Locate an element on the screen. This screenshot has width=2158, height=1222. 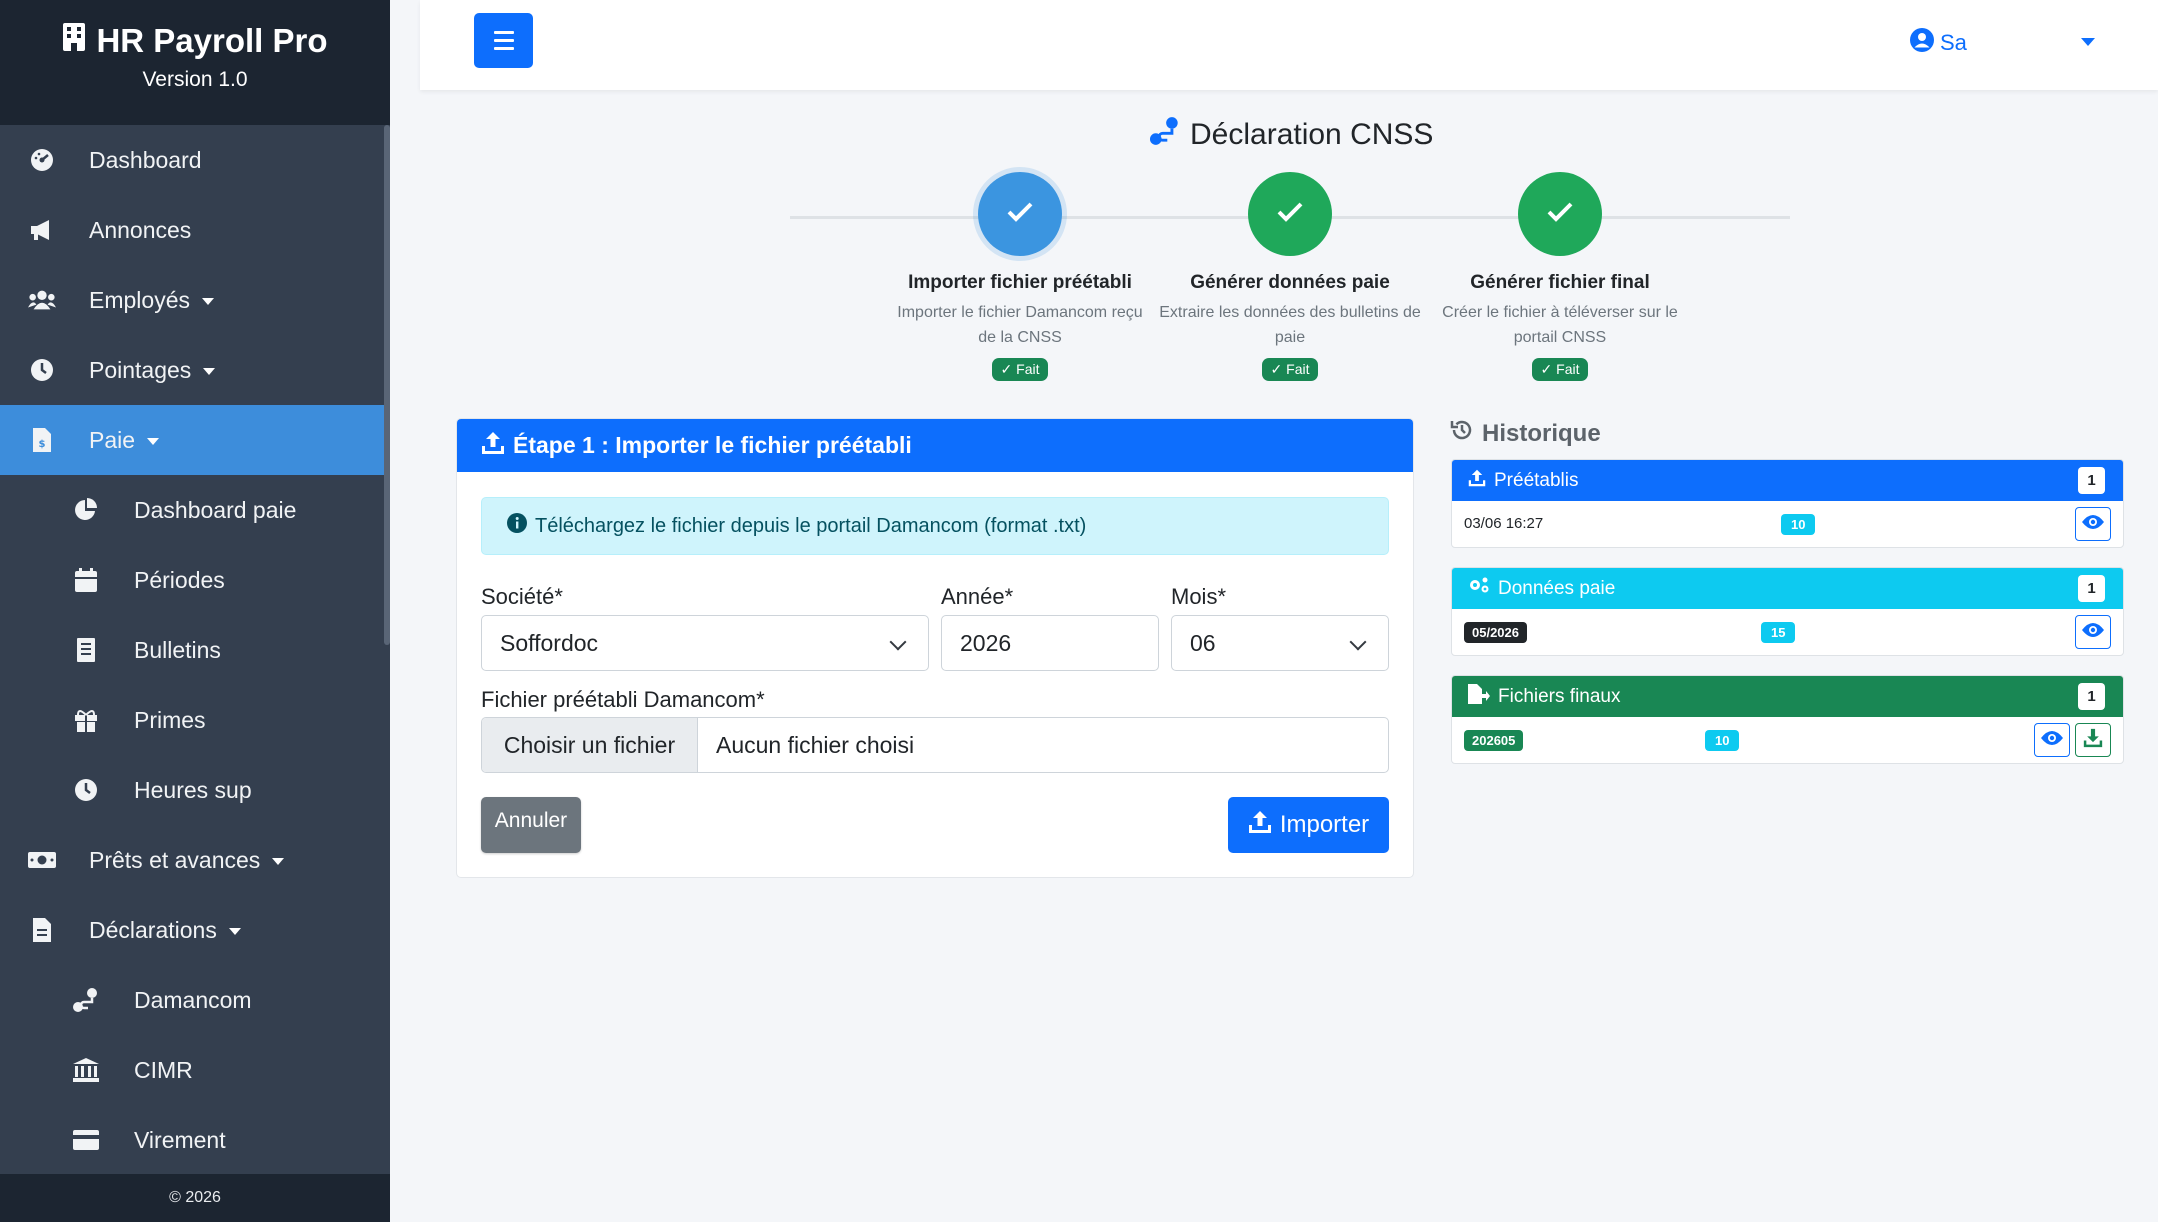
sidebar-item-annonces: Annonces is located at coordinates (192, 230).